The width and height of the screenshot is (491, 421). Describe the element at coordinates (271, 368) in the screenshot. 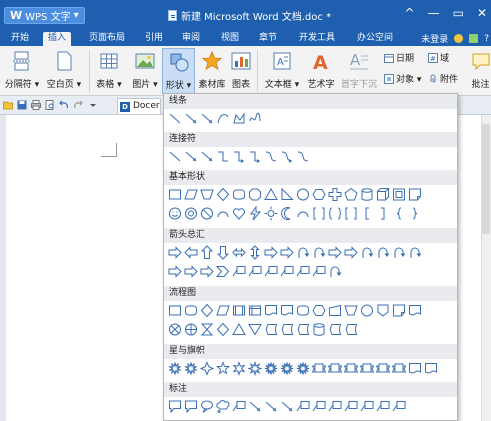

I see `star16-shape-icon` at that location.